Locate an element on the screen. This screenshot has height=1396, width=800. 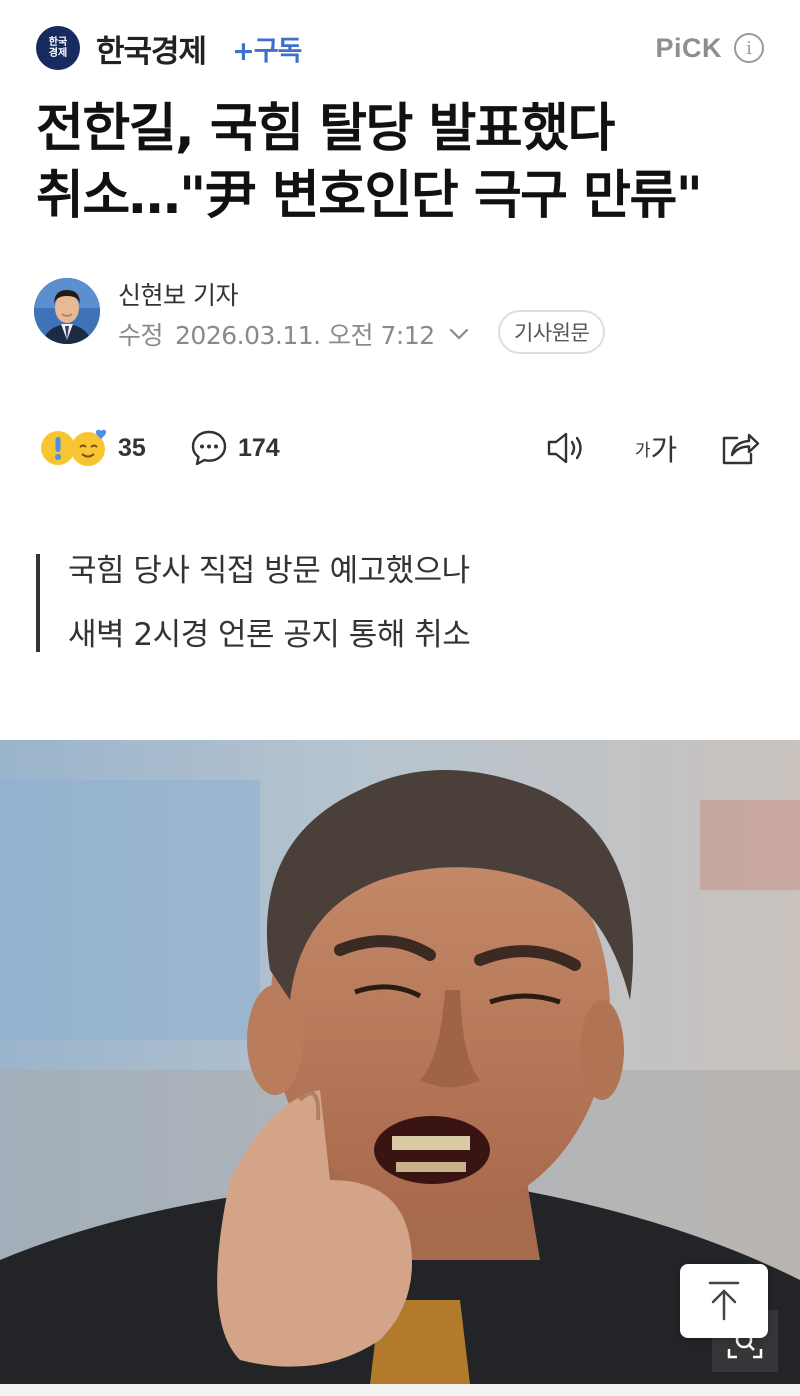
press-logo: 한국 경제 is located at coordinates (58, 48).